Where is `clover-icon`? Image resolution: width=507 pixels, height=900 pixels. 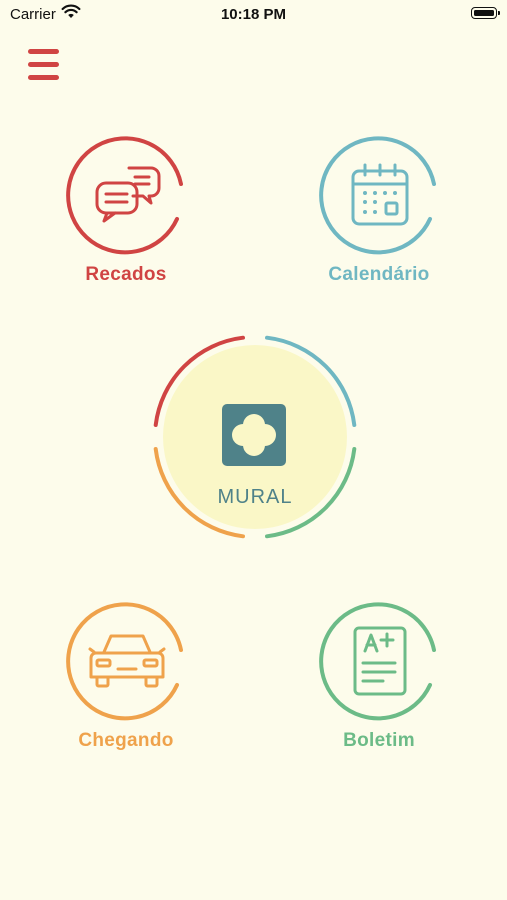 clover-icon is located at coordinates (254, 435).